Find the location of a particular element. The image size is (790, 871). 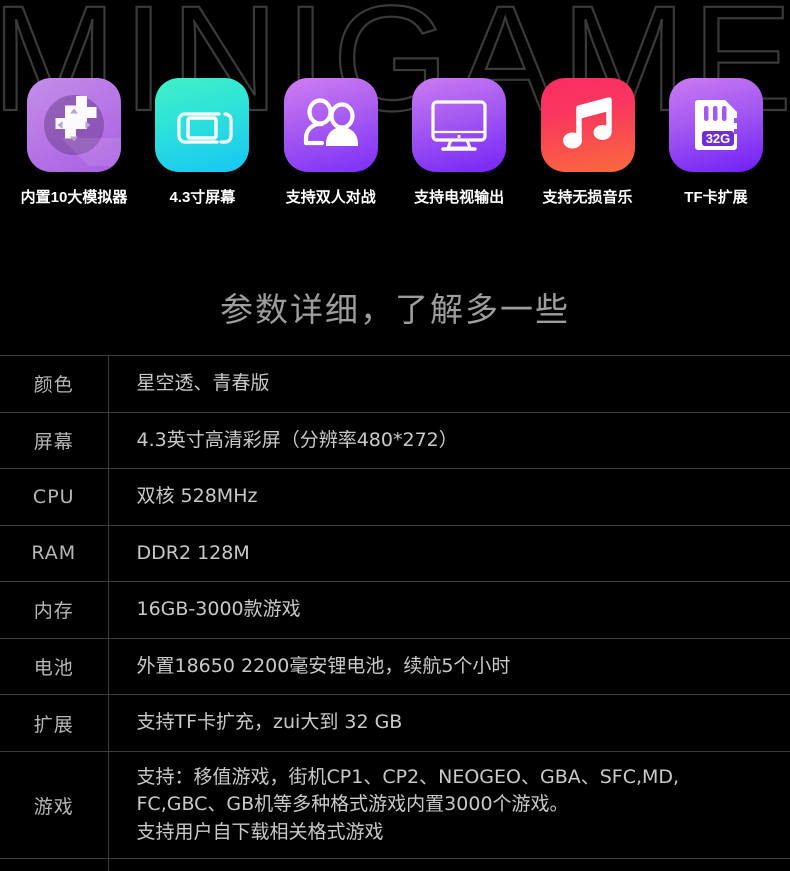

dpad-icon is located at coordinates (74, 125).